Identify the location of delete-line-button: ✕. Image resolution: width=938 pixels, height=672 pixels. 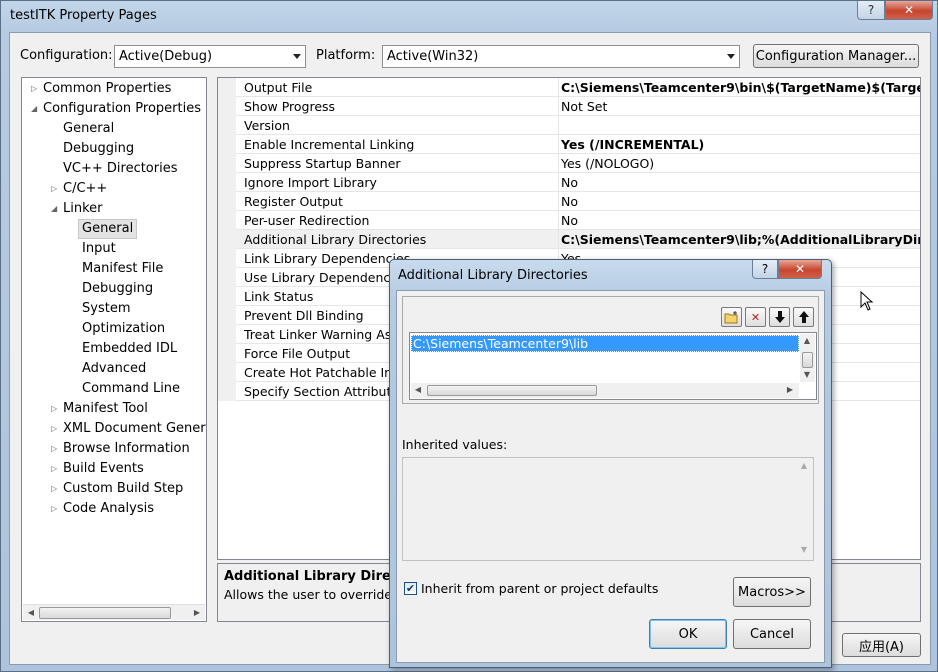
(755, 317).